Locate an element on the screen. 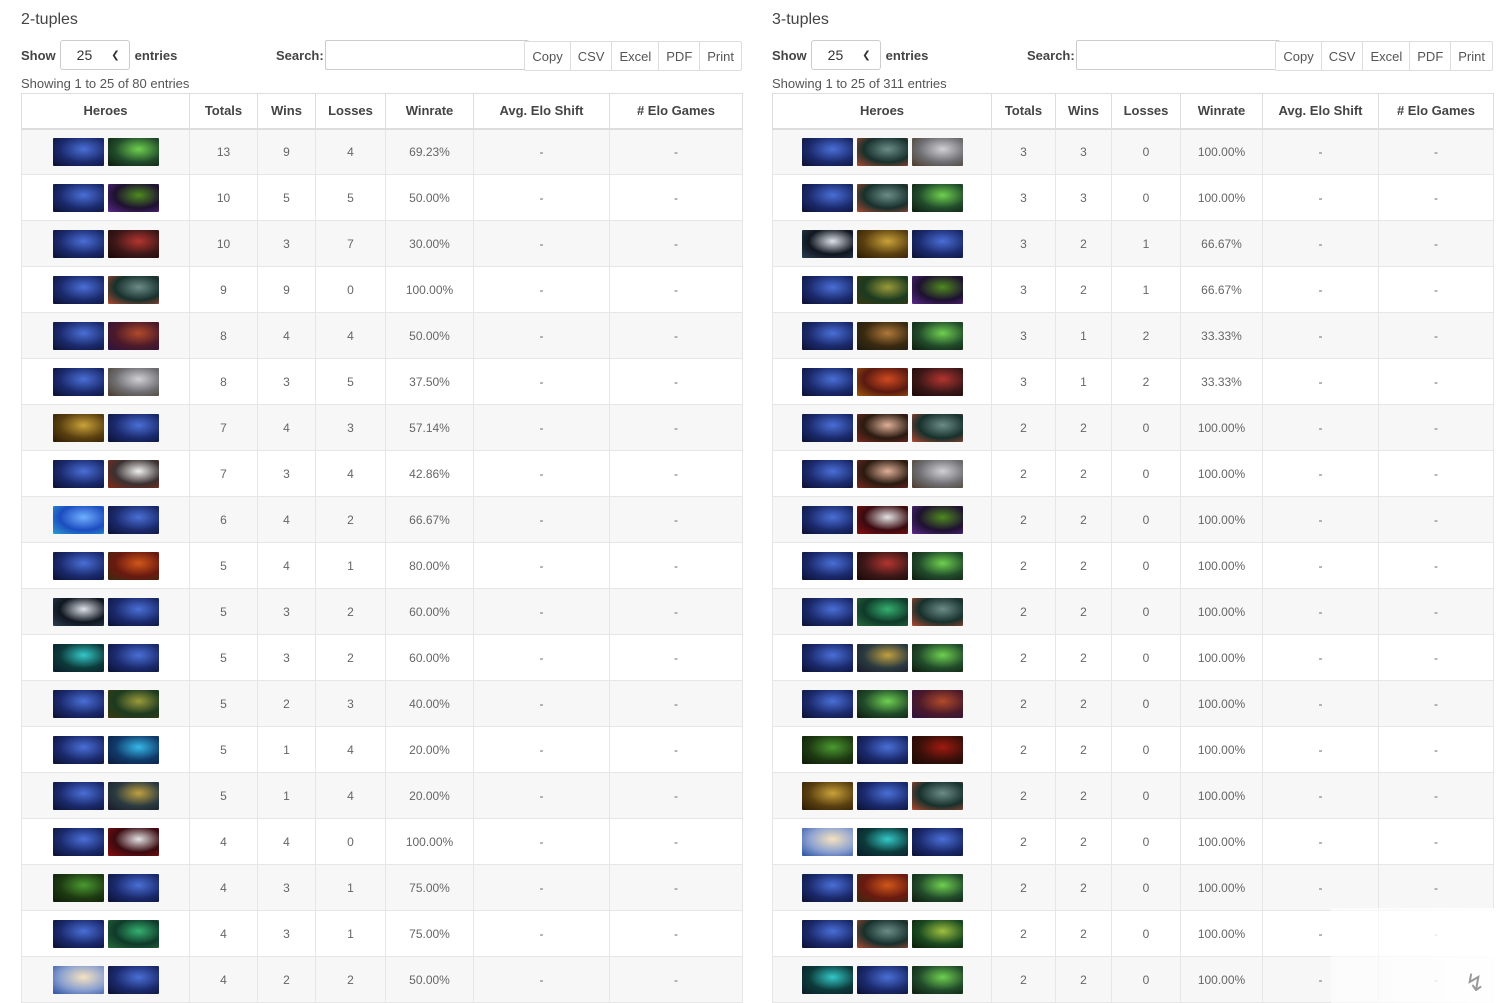  hero-tusk-icon is located at coordinates (937, 611).